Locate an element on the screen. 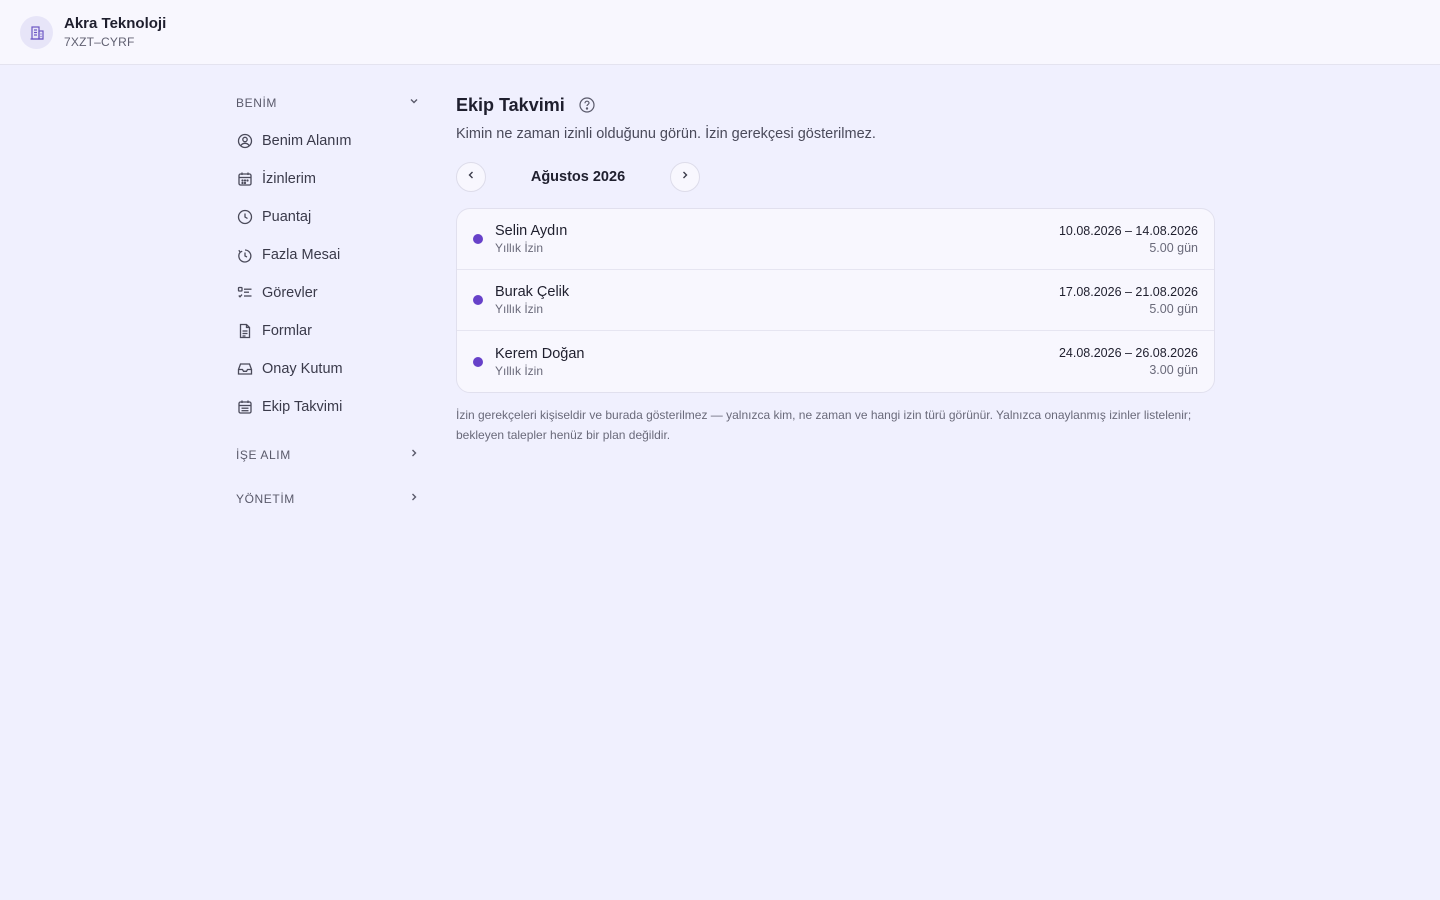  sidebar-item-label: Görevler is located at coordinates (290, 293).